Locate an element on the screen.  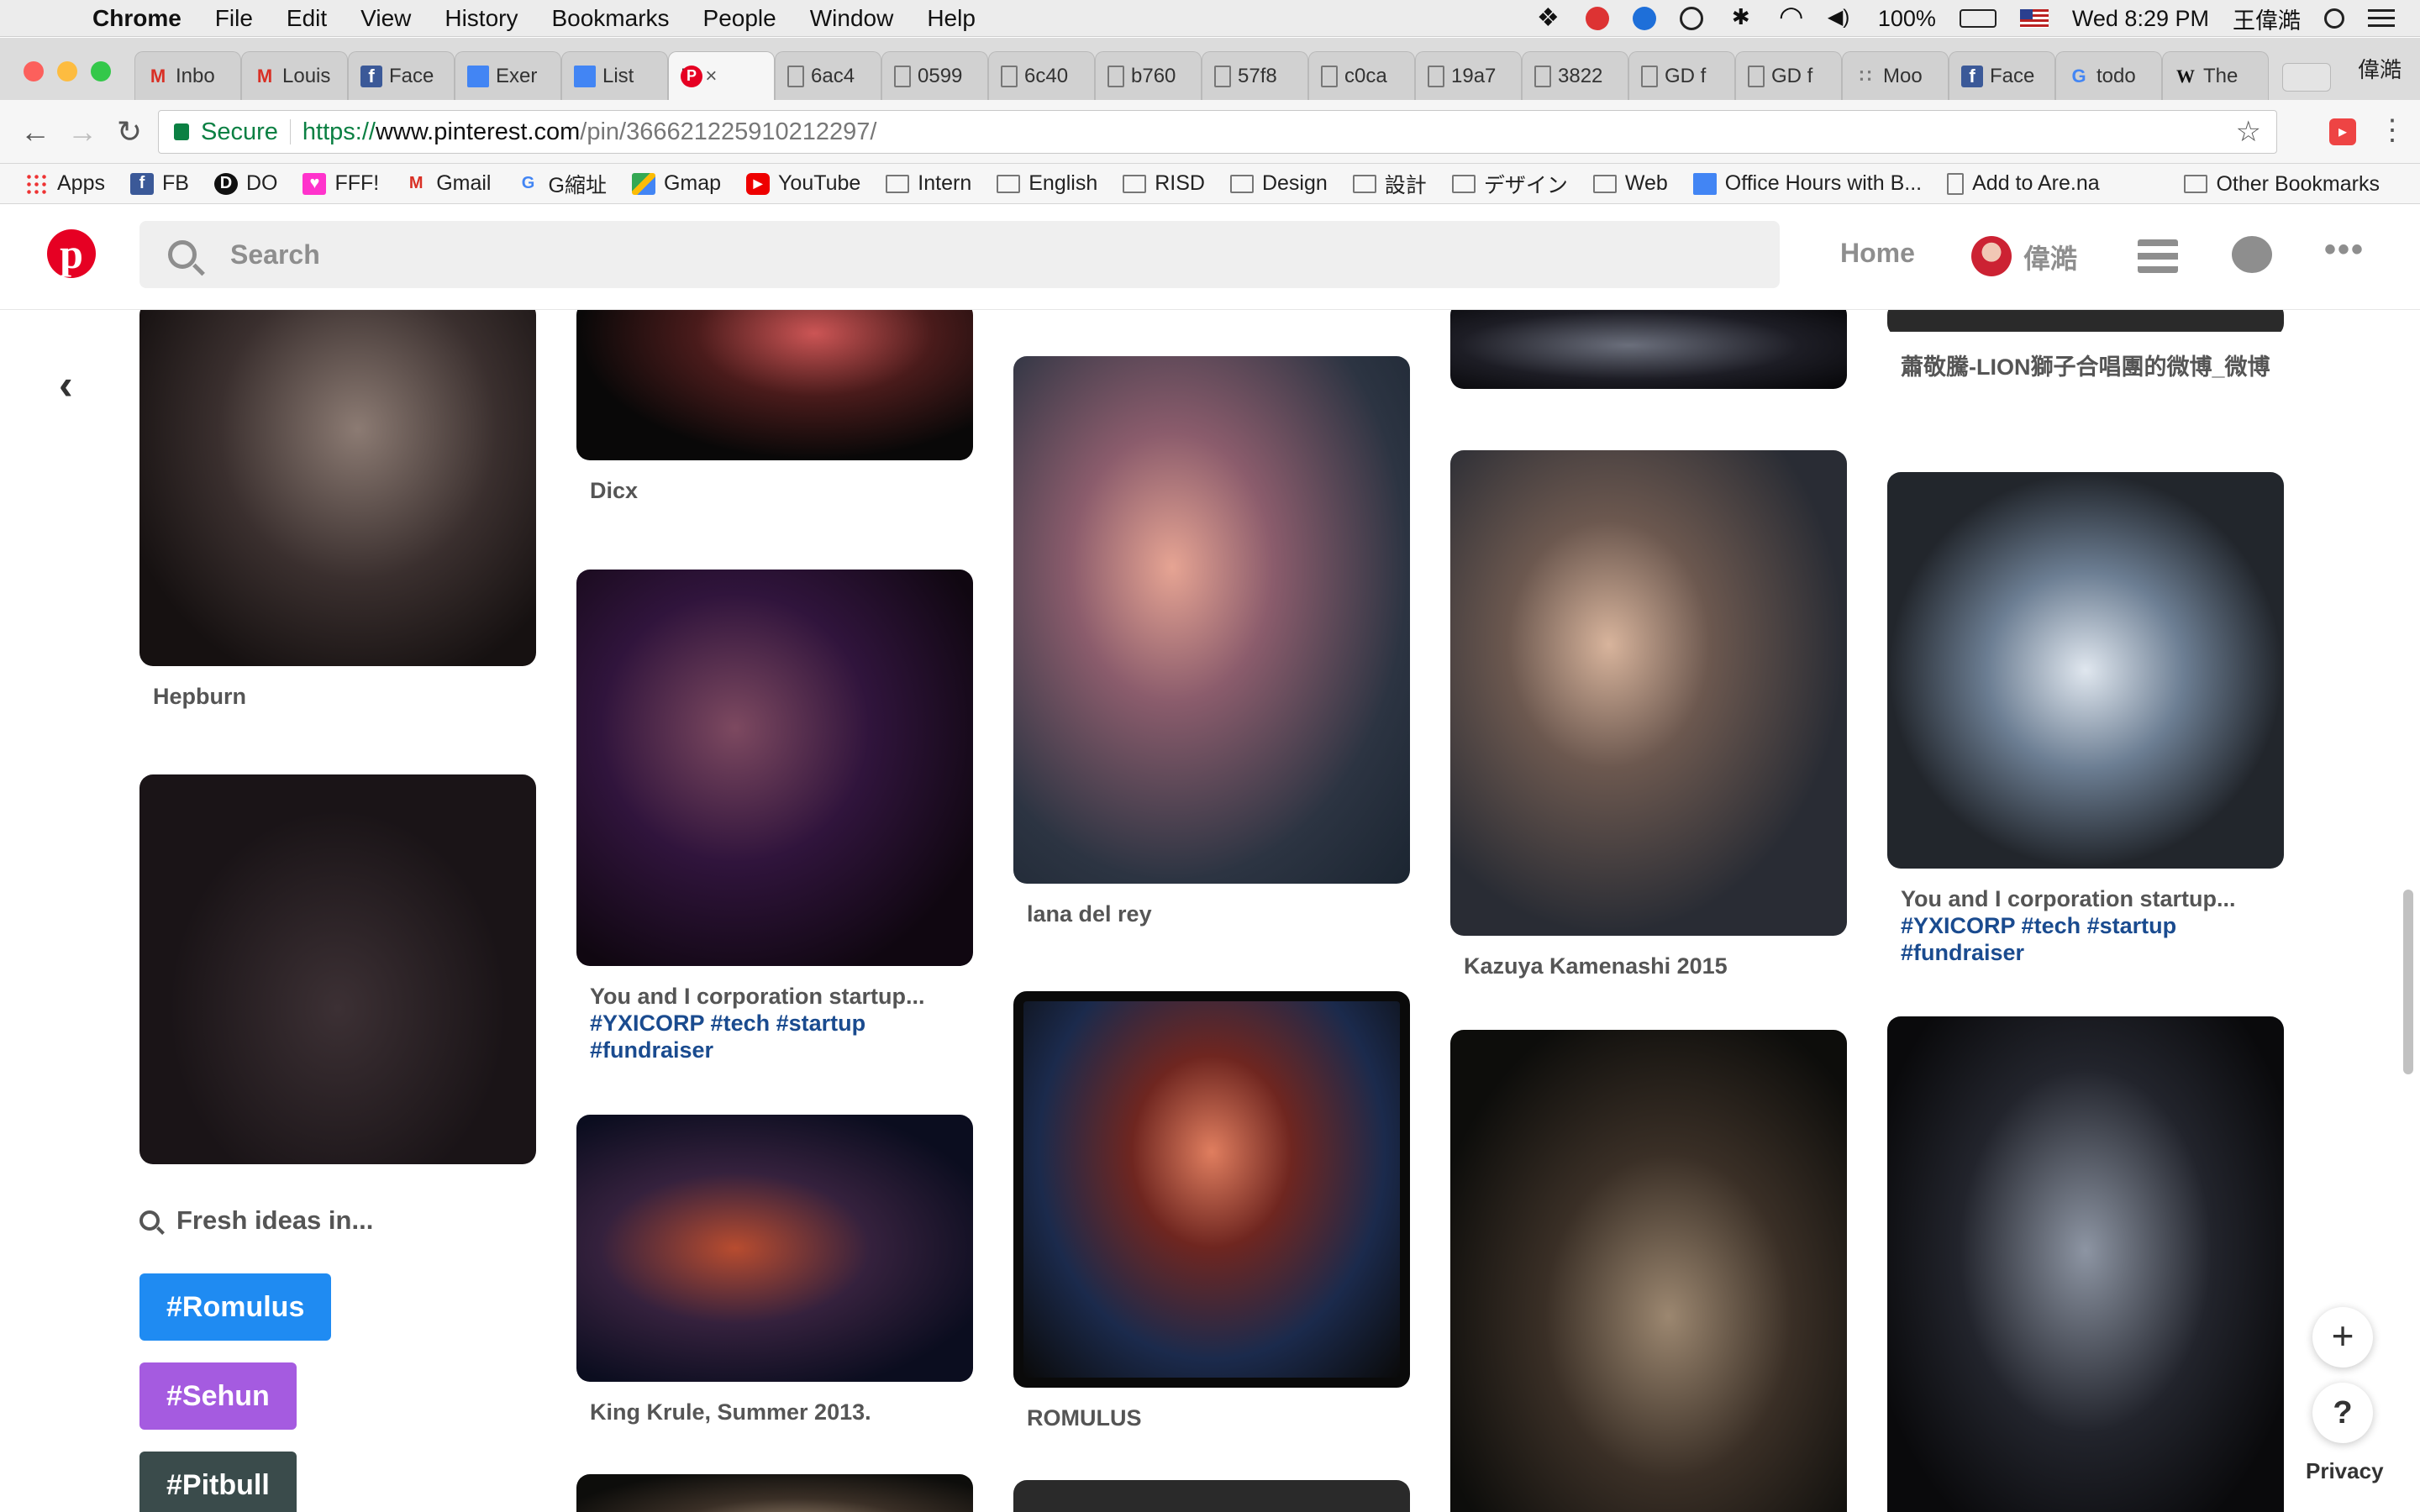
wifi-icon is located at coordinates (1791, 17).